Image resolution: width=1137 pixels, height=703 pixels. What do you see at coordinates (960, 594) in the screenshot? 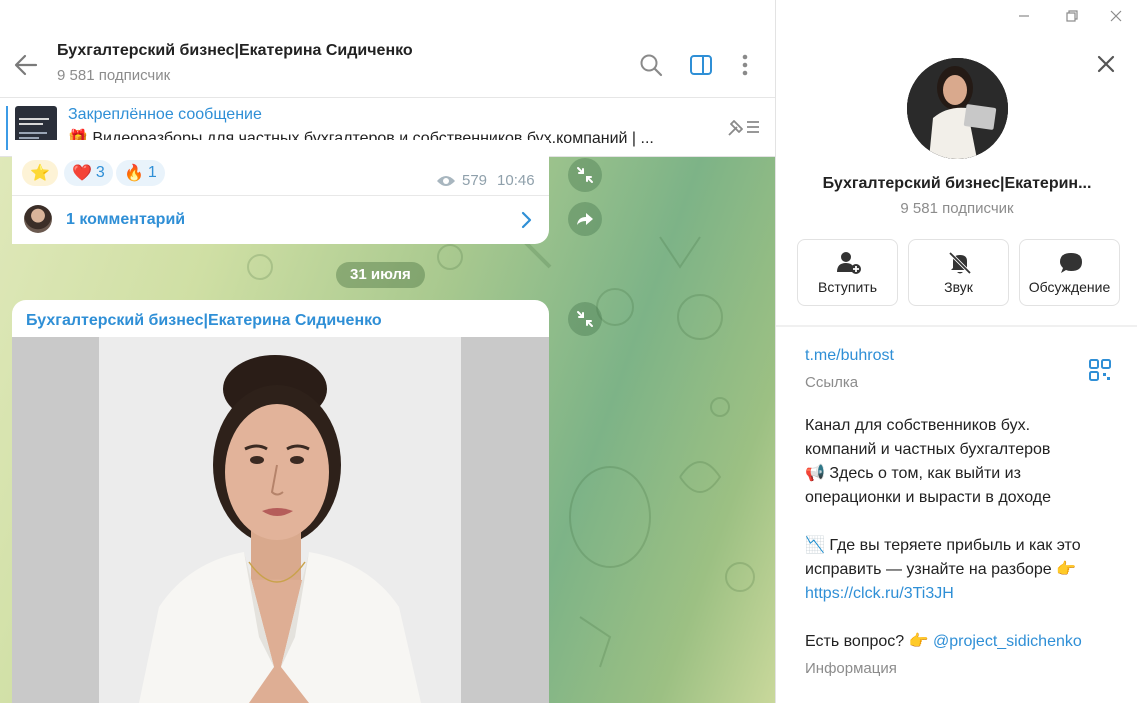
I see `description-url: https://clck.ru/3Ti3JH` at bounding box center [960, 594].